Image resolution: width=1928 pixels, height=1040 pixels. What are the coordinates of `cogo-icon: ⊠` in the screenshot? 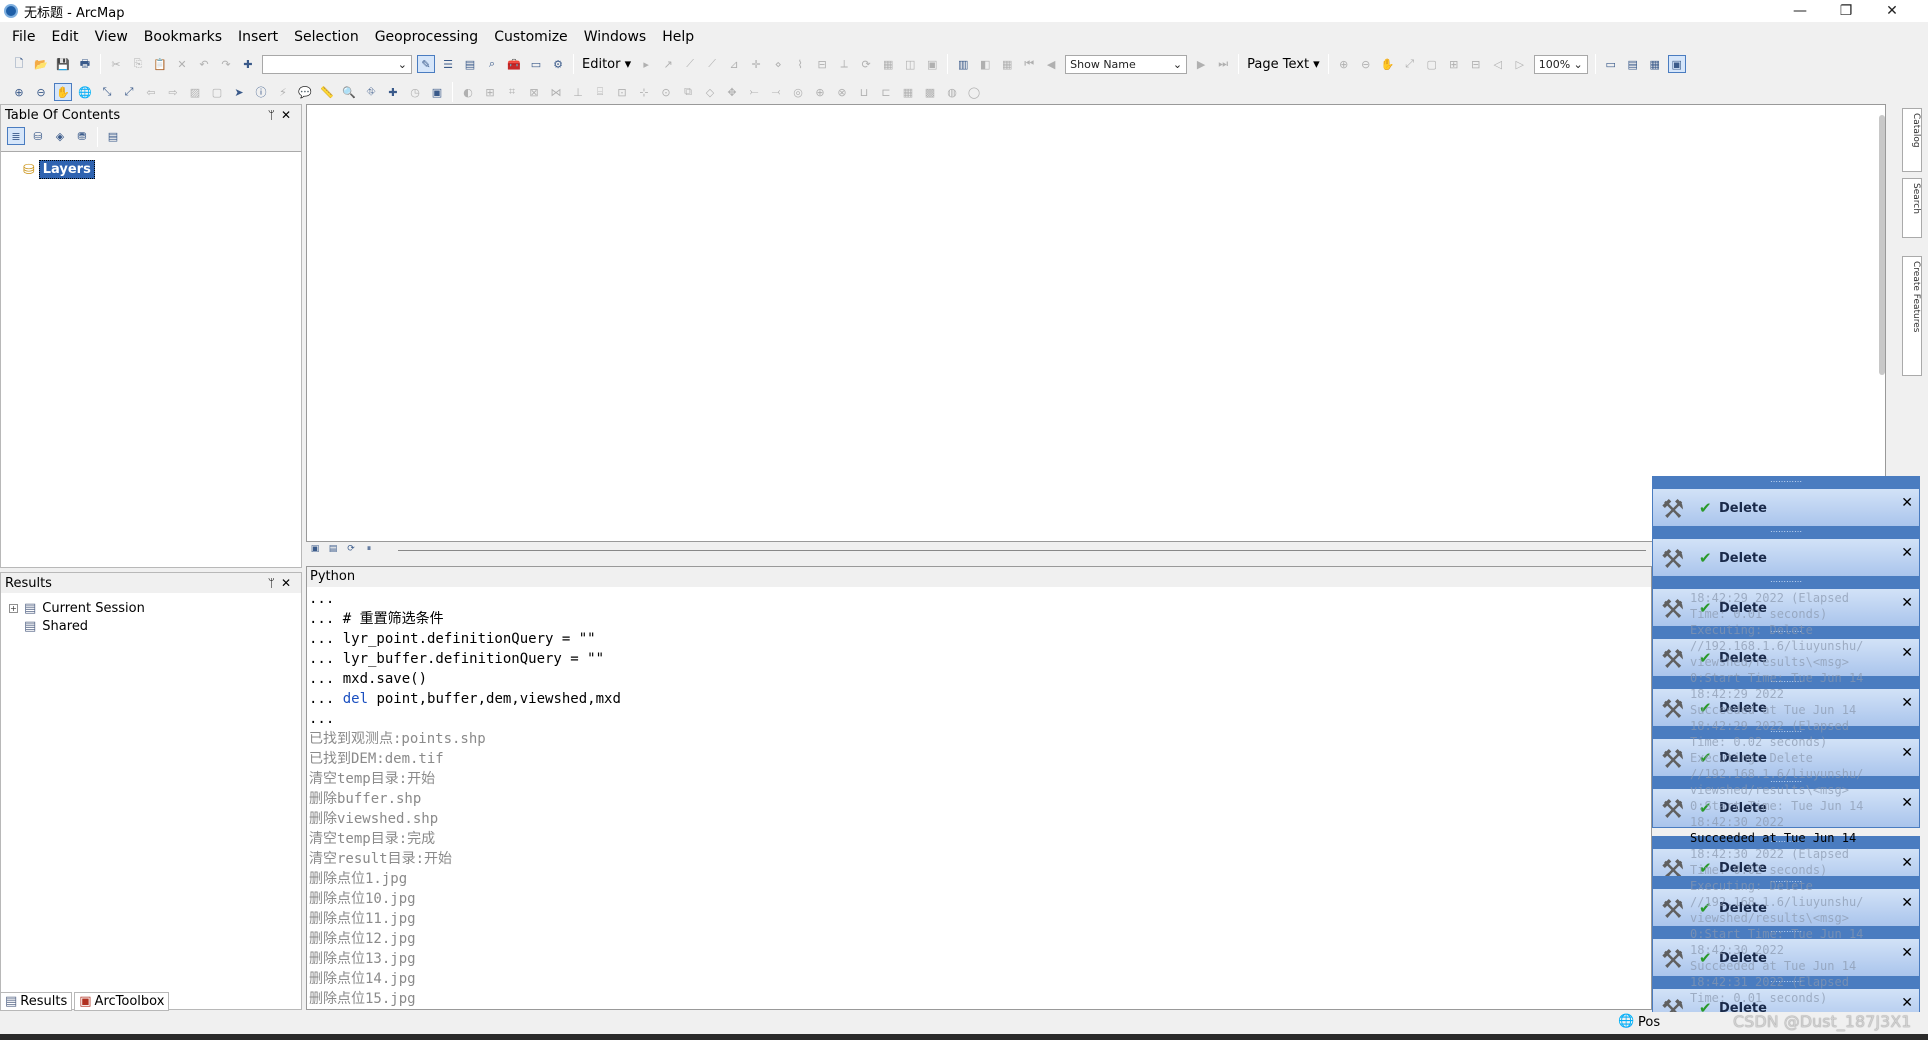 It's located at (534, 92).